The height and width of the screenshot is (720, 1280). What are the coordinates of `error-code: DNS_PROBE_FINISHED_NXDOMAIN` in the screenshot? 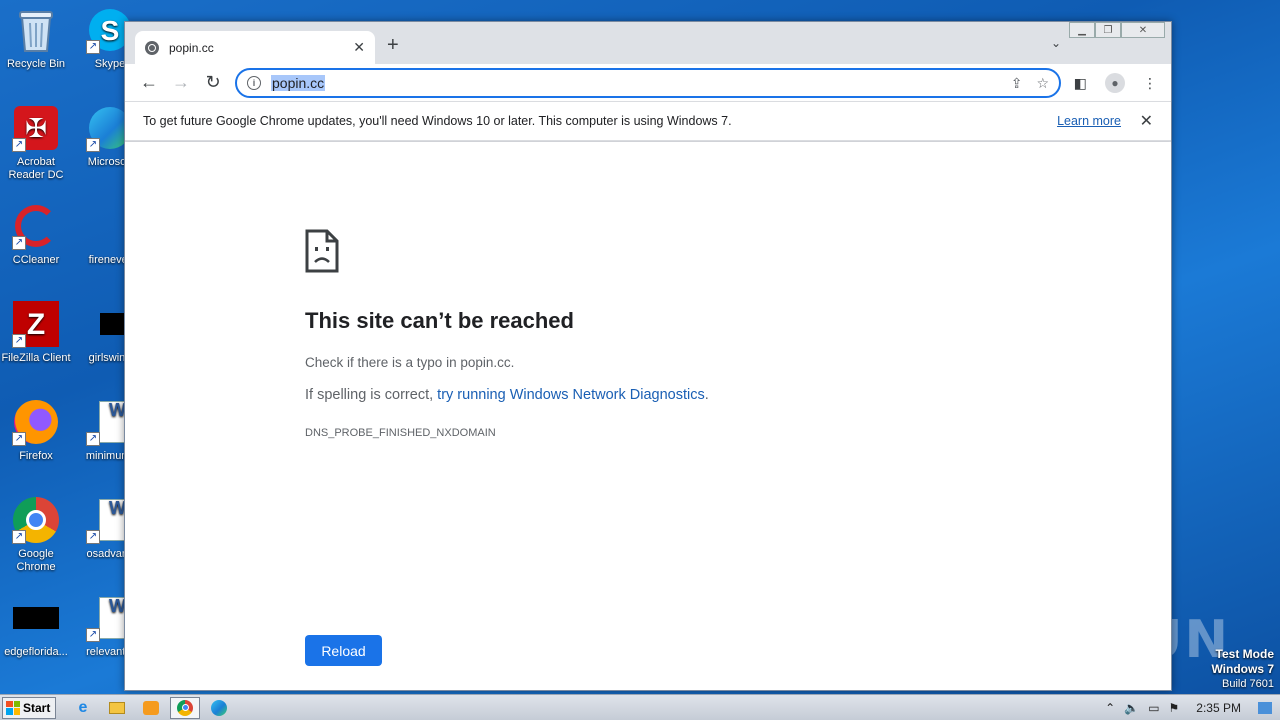 It's located at (400, 433).